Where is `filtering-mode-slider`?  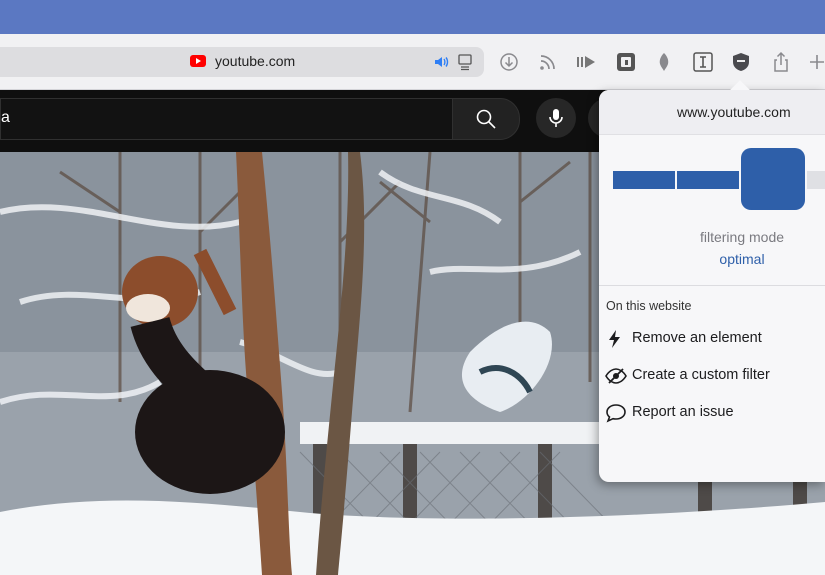
filtering-mode-slider is located at coordinates (719, 180).